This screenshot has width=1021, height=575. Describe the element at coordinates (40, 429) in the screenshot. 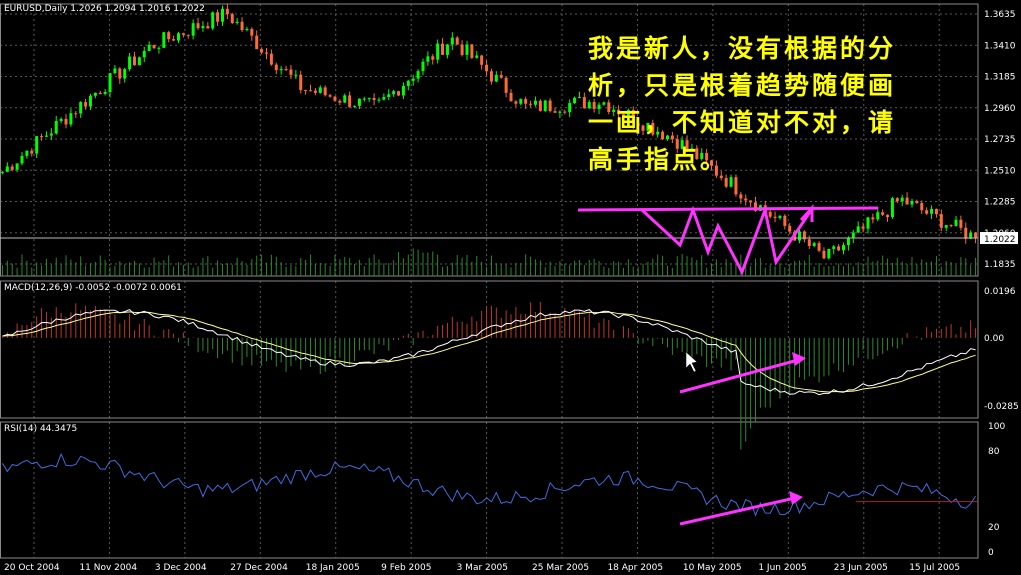

I see `rsi-title: RSI(14) 44.3475` at that location.